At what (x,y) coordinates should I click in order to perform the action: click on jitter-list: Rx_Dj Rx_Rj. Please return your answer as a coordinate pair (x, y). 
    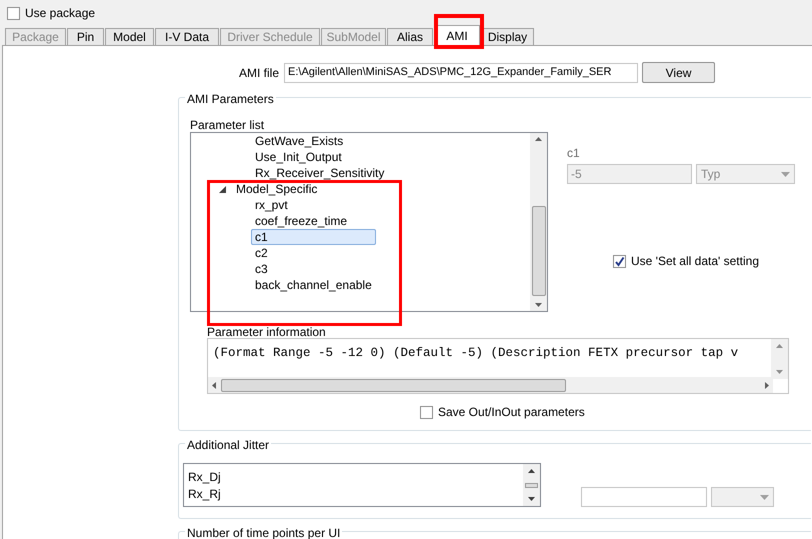
    Looking at the image, I should click on (362, 485).